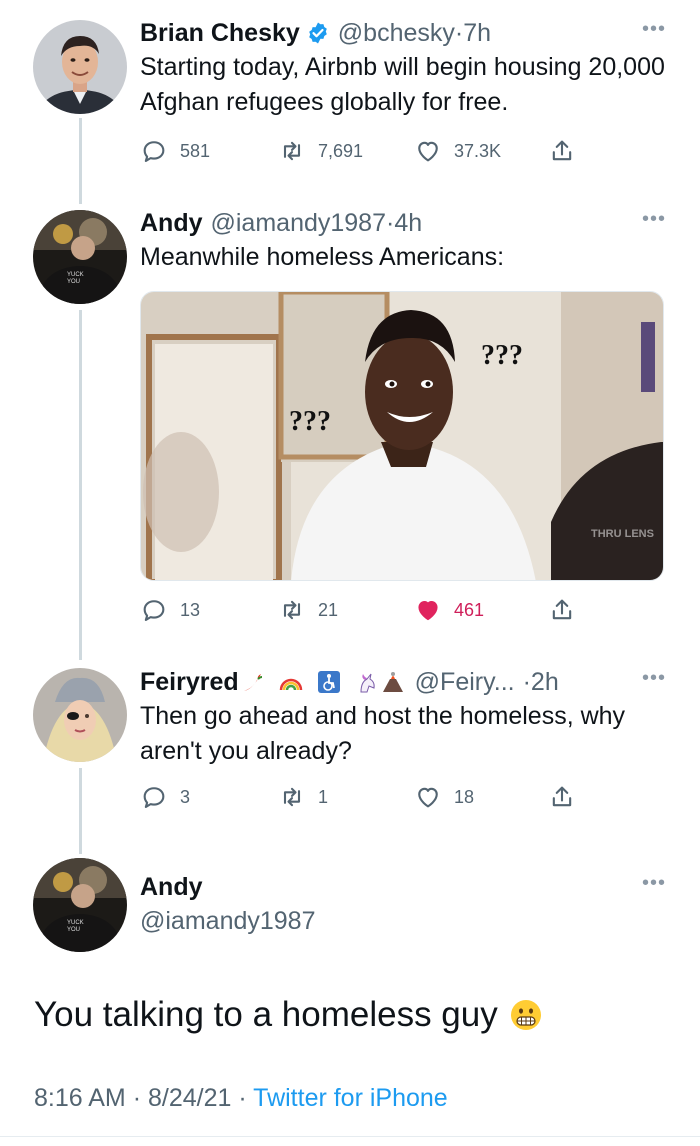 This screenshot has height=1146, width=700. I want to click on tweet-timestamp: 8:16 AM, so click(80, 1098).